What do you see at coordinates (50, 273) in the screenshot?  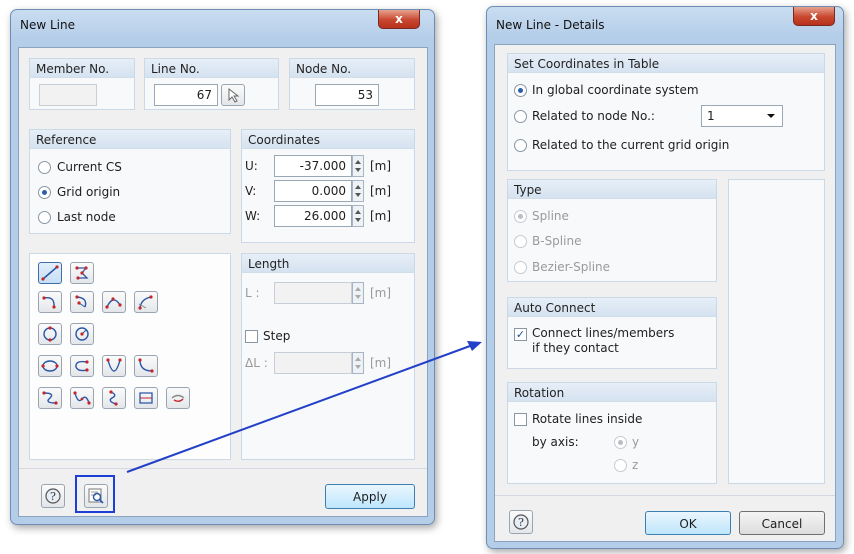 I see `polyline-button` at bounding box center [50, 273].